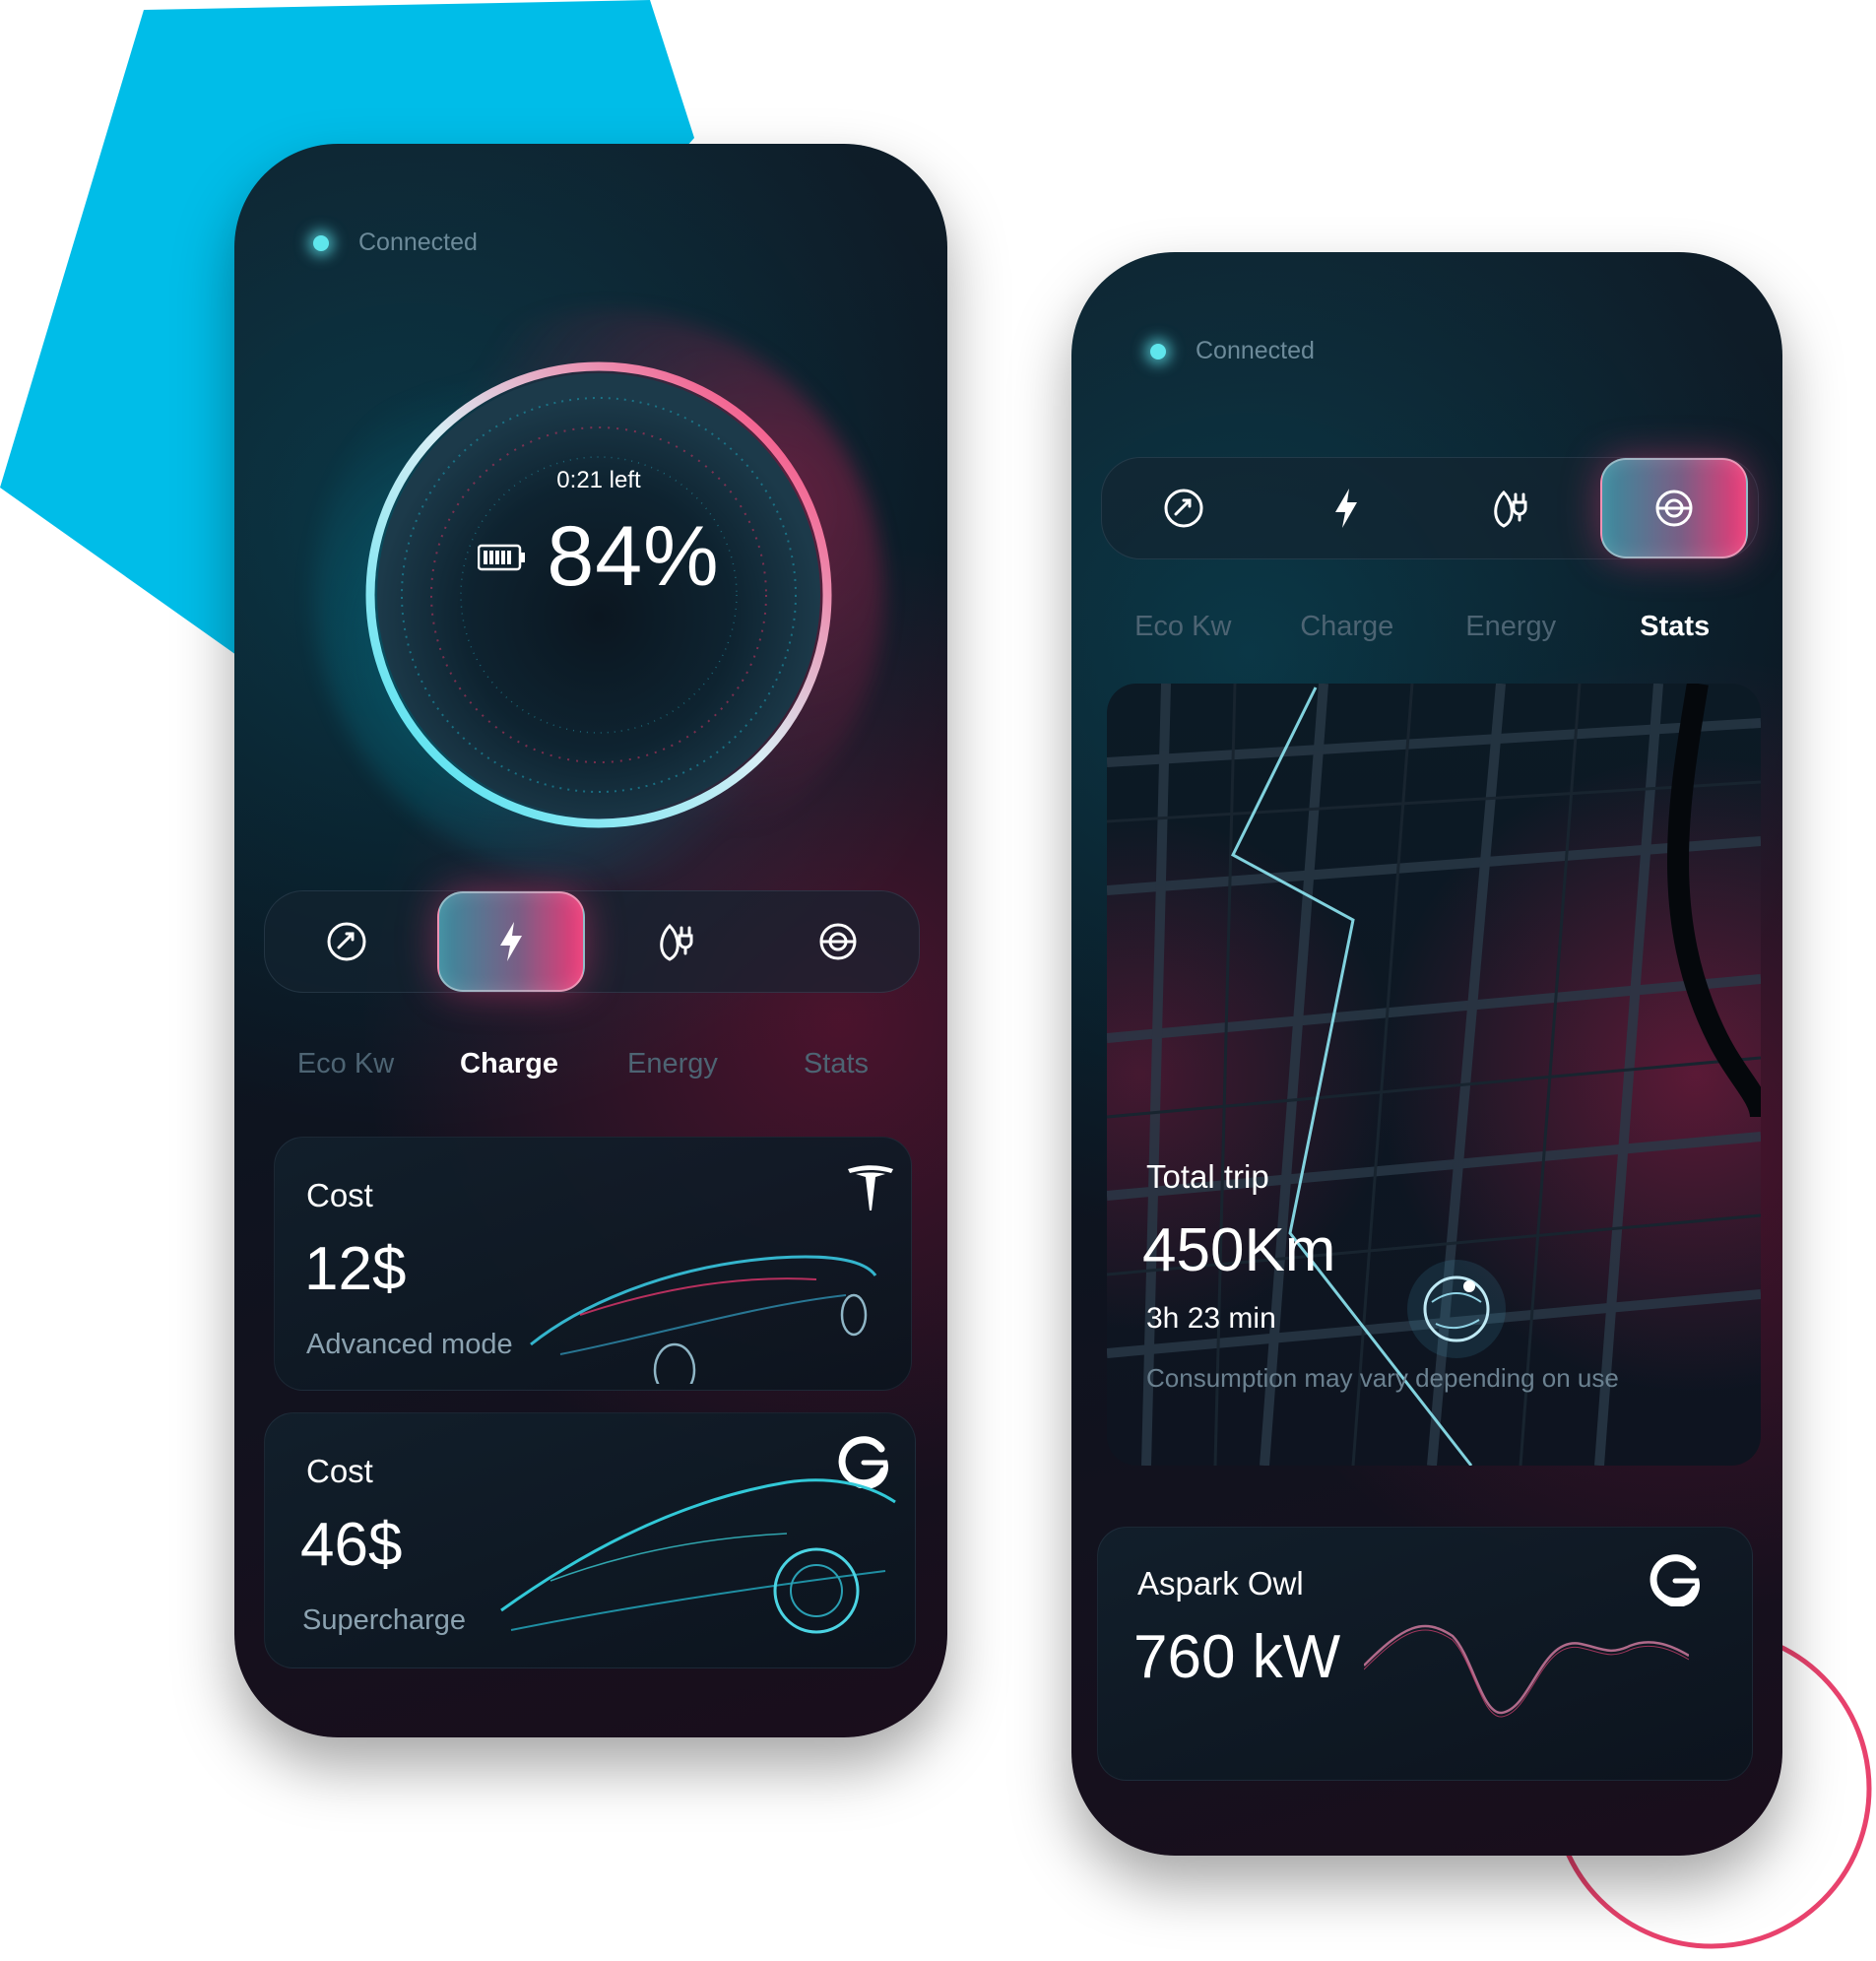 The height and width of the screenshot is (1961, 1876). I want to click on power-card-title: Aspark Owl, so click(1220, 1583).